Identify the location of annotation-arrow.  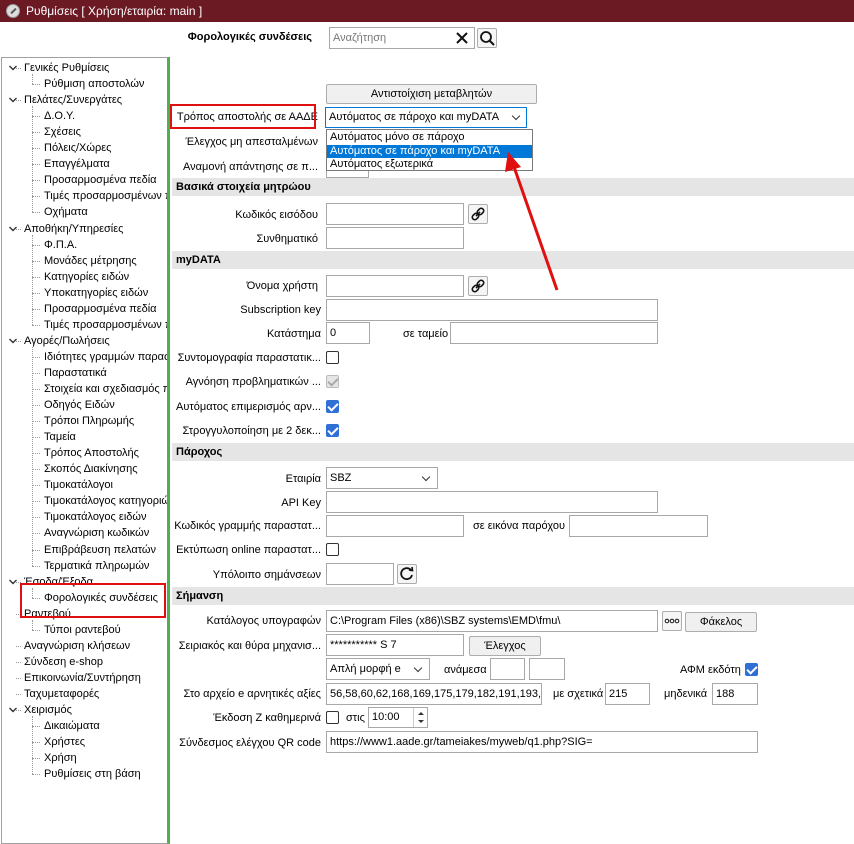
(532, 221).